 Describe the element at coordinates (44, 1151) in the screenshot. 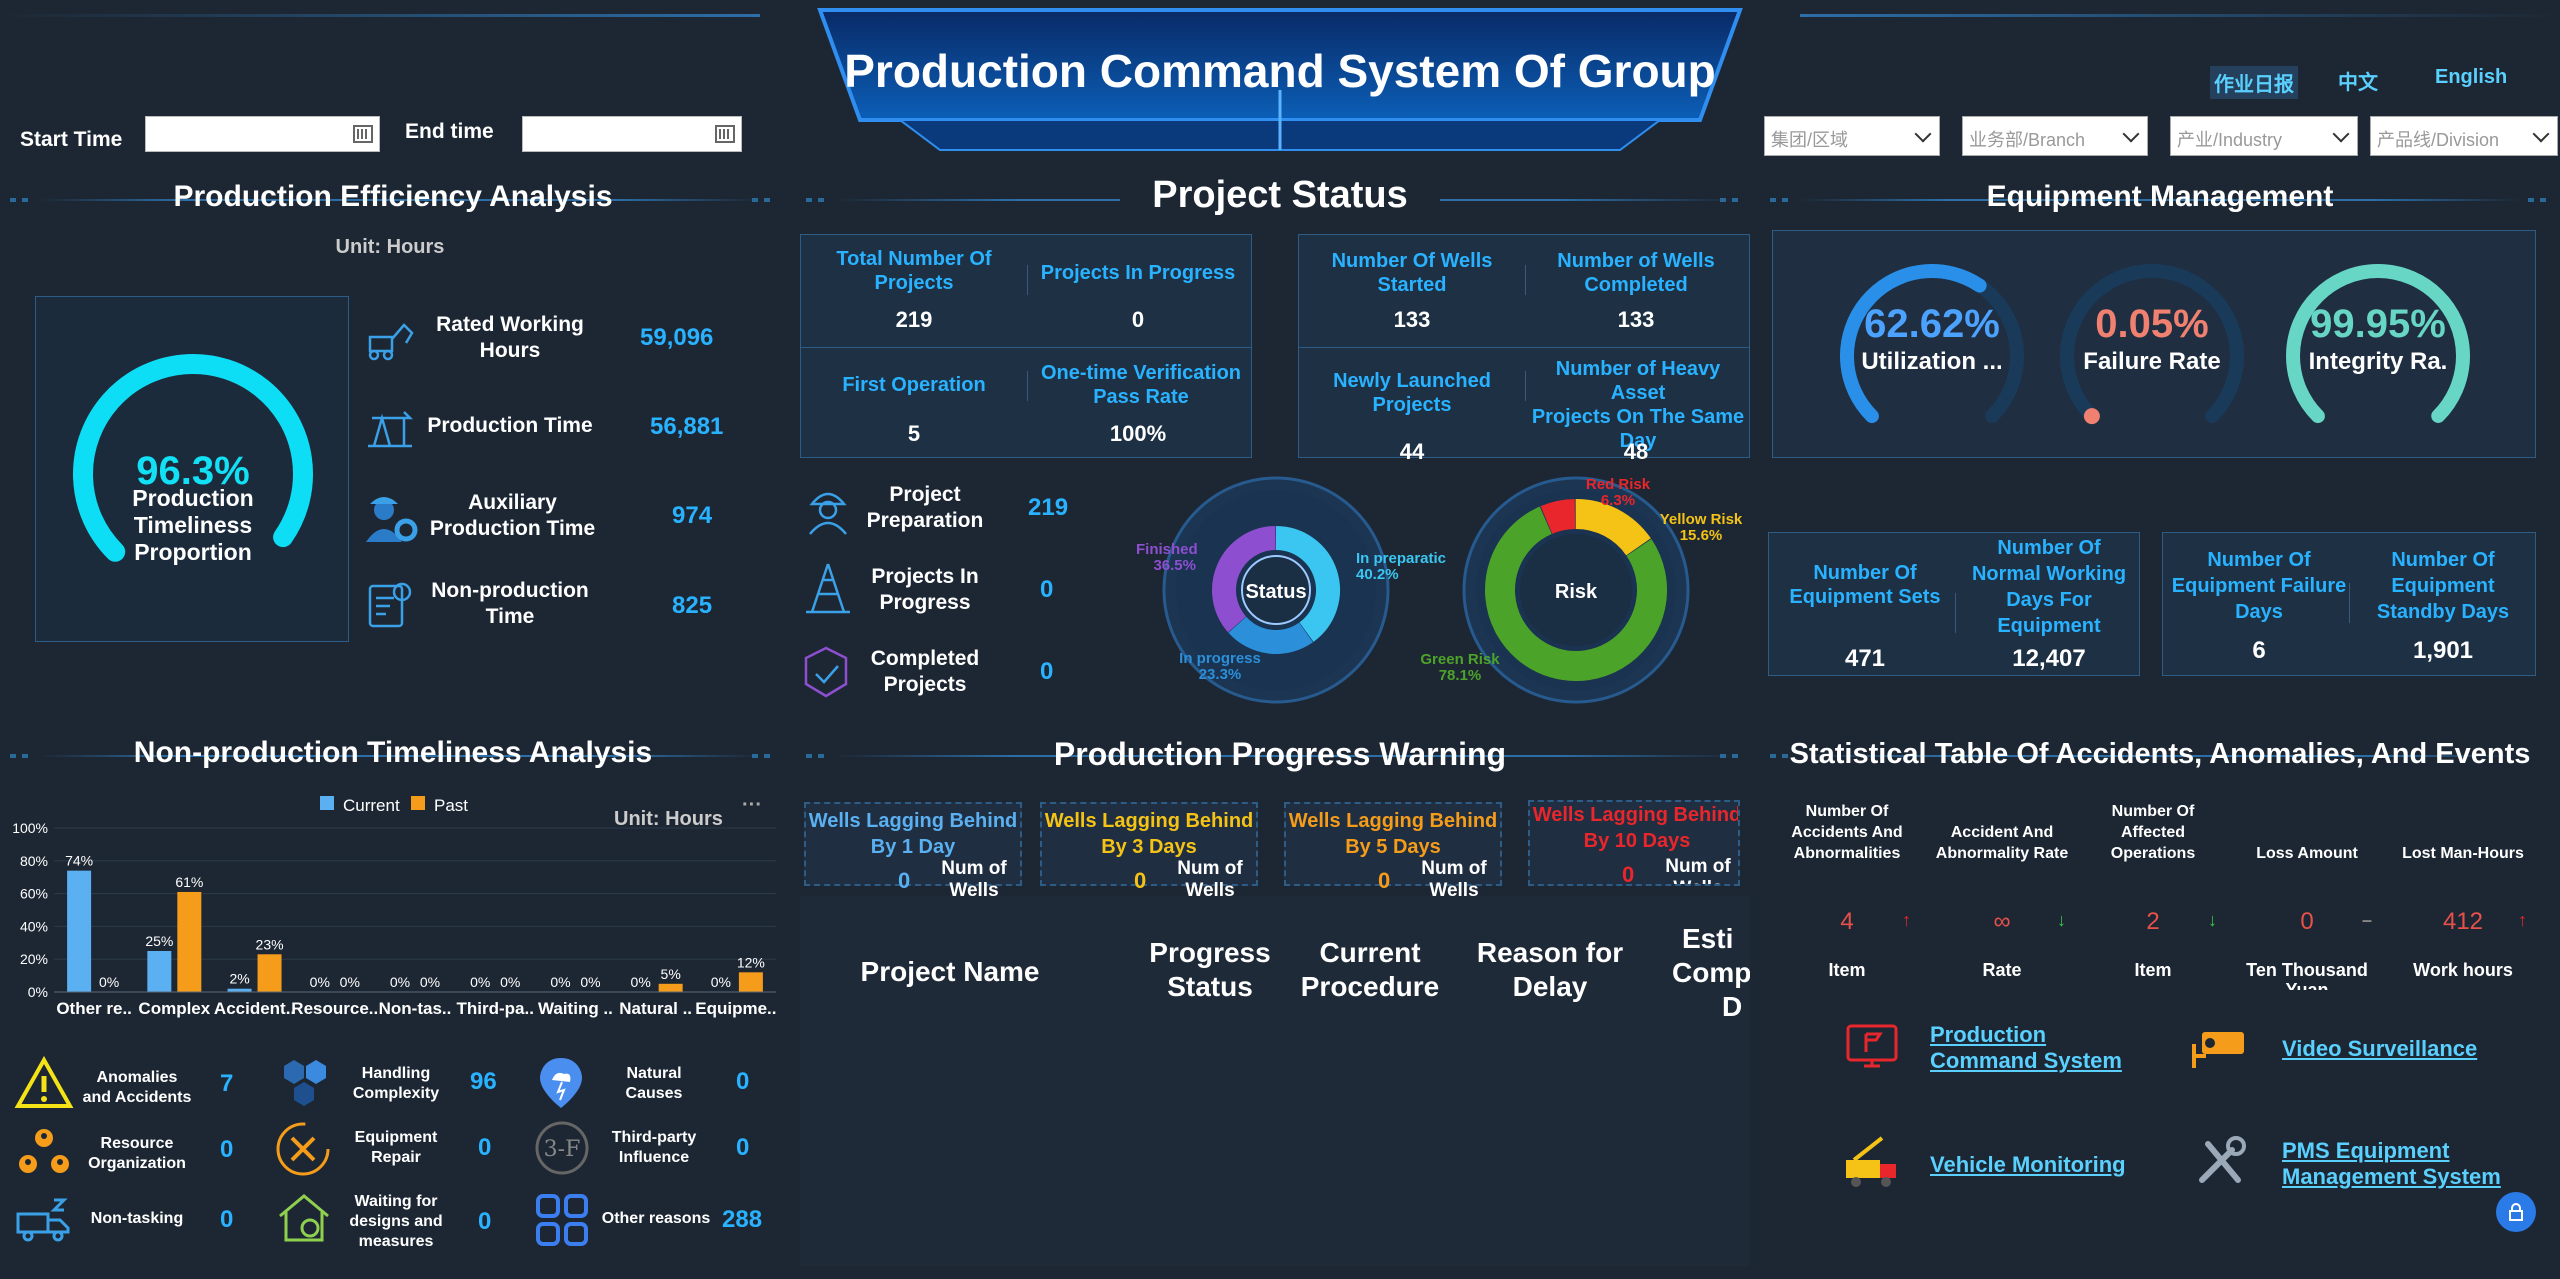

I see `team-icon` at that location.